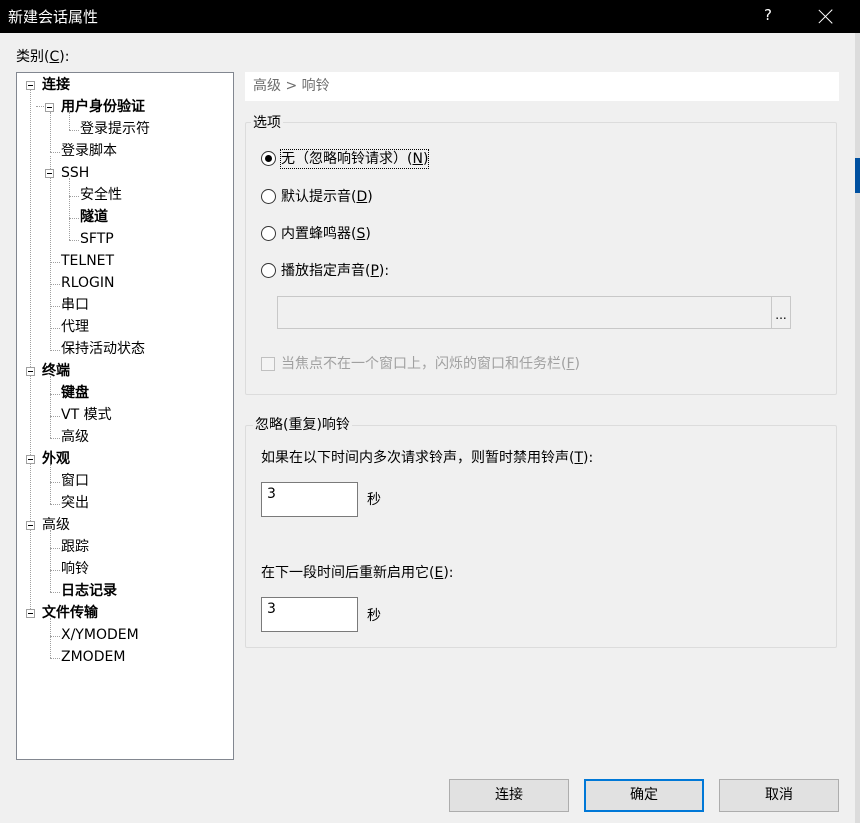 The height and width of the screenshot is (823, 860). What do you see at coordinates (779, 795) in the screenshot?
I see `cancel-button: 取消` at bounding box center [779, 795].